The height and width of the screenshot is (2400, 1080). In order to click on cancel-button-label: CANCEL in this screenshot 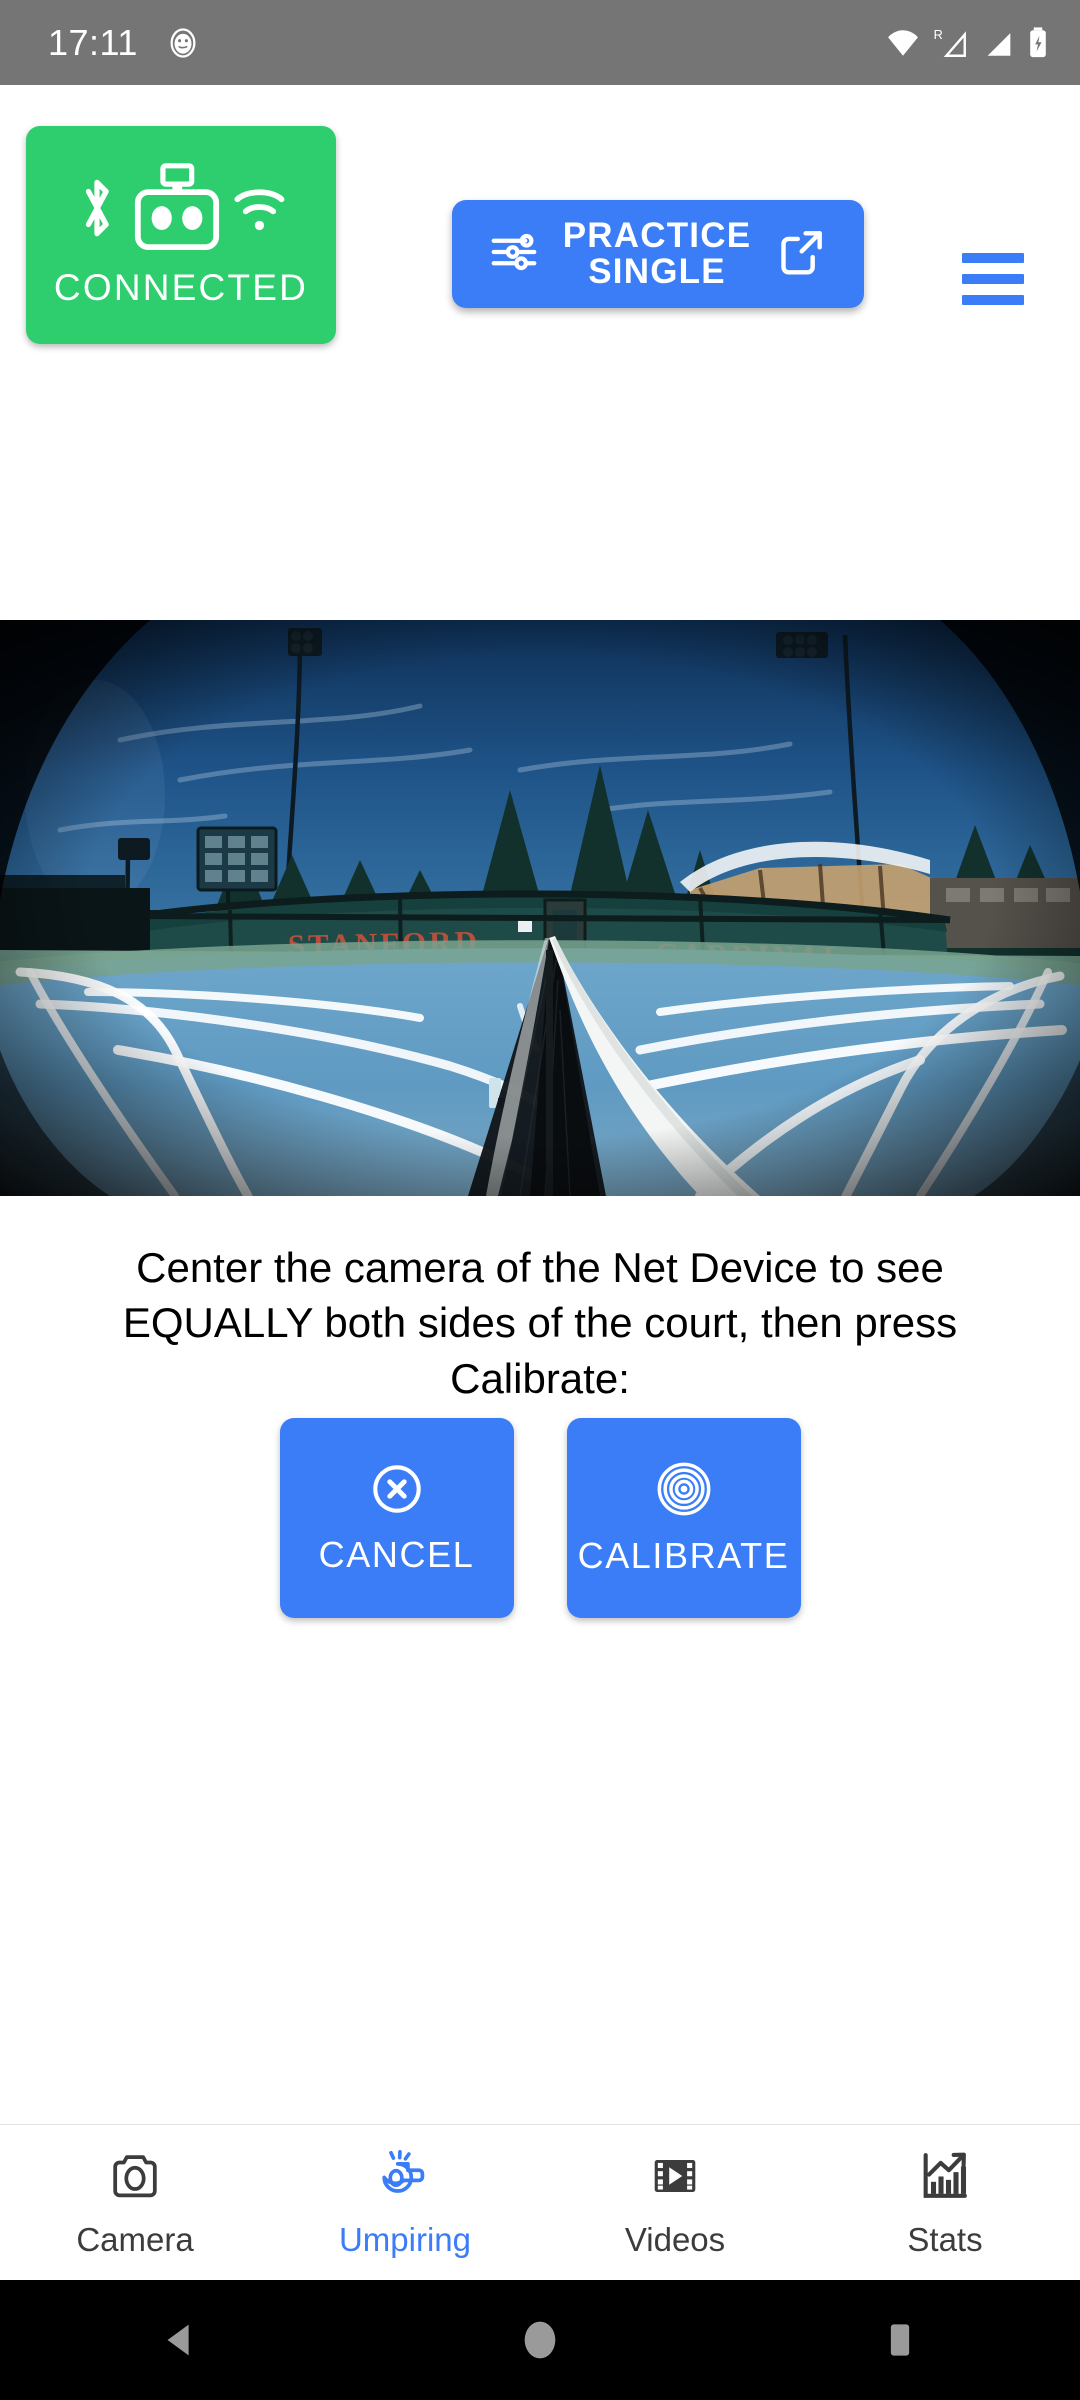, I will do `click(396, 1554)`.